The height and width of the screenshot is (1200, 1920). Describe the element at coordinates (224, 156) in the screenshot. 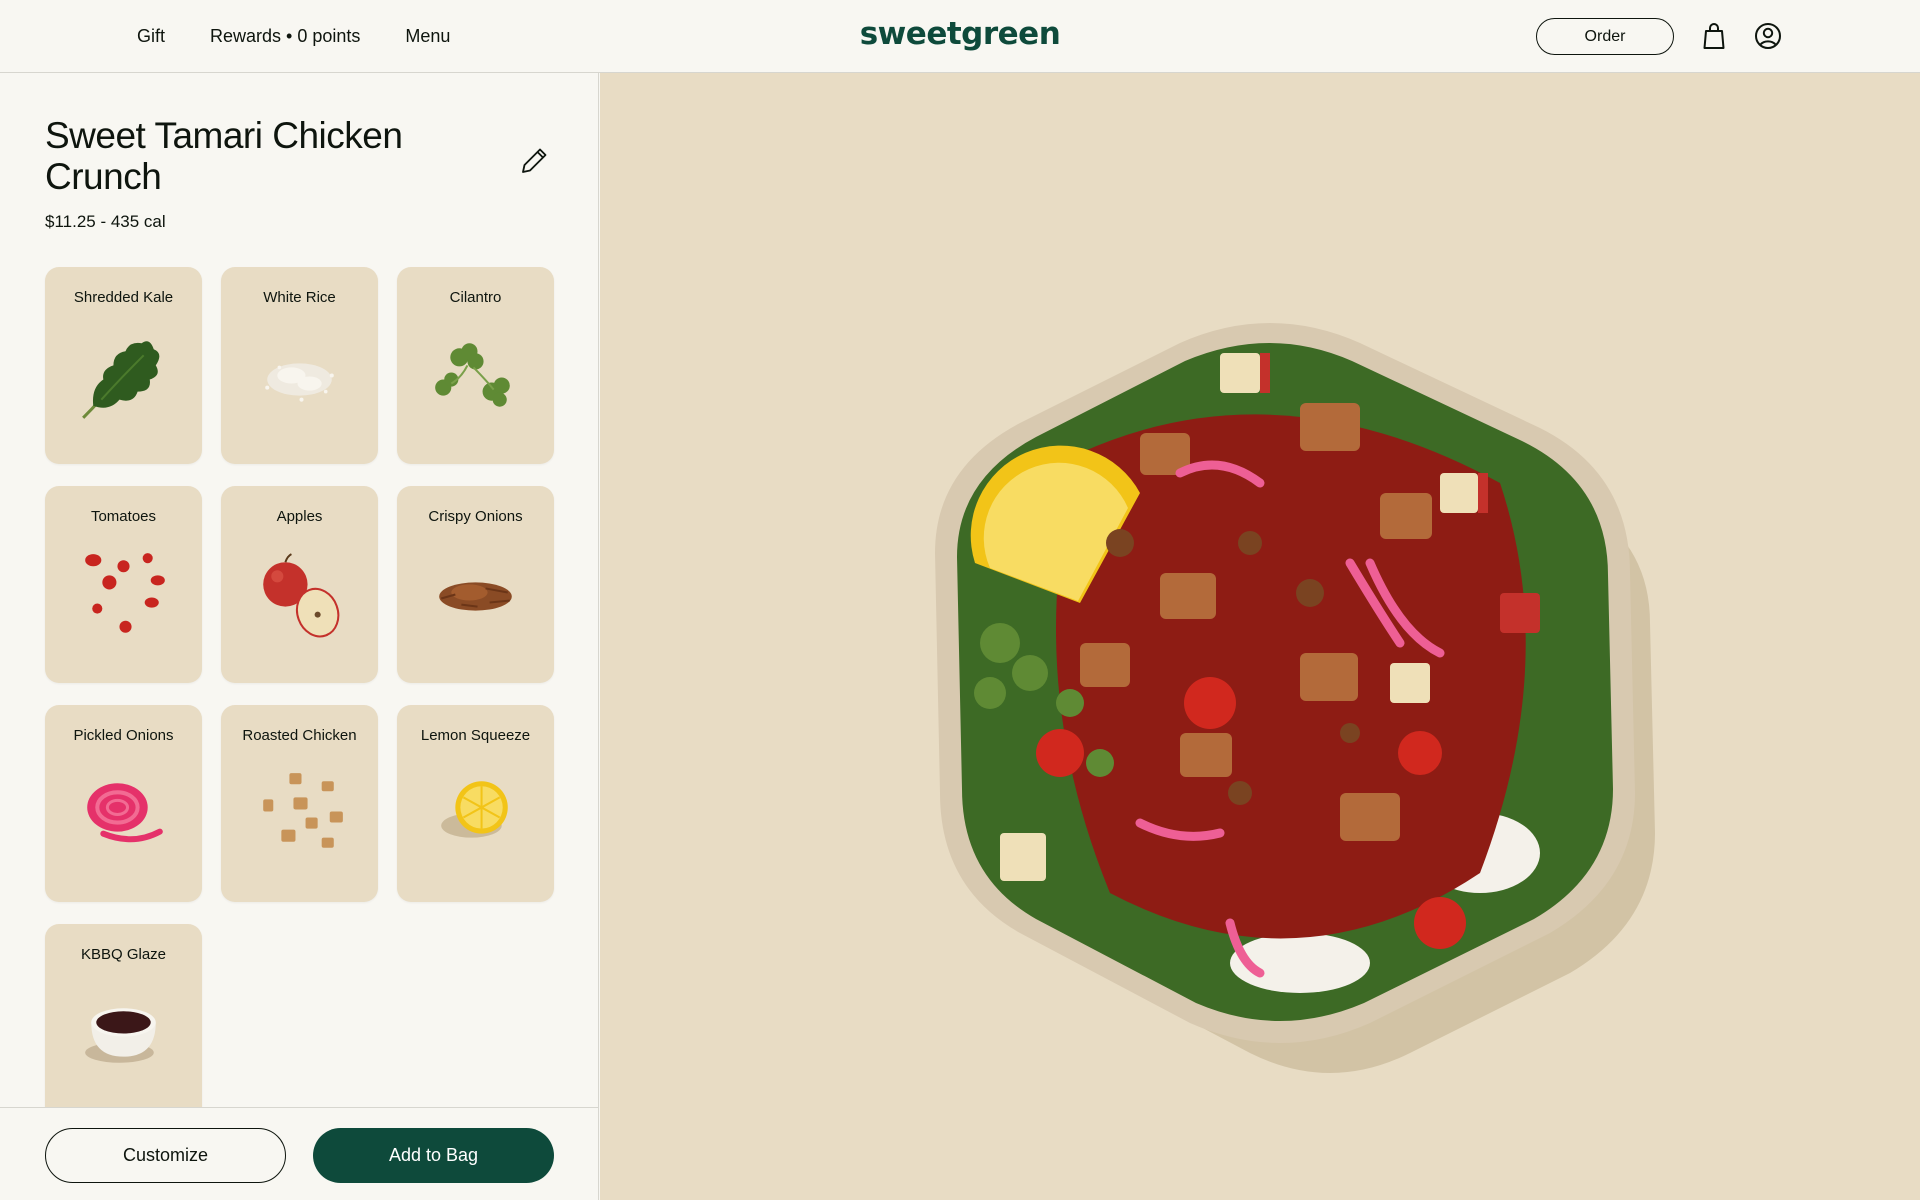

I see `product-title: Sweet Tamari Chicken Crunch` at that location.